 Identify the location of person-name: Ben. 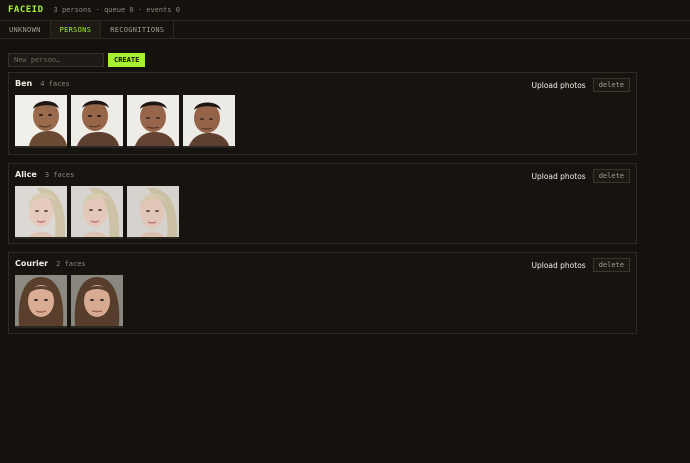
(24, 83).